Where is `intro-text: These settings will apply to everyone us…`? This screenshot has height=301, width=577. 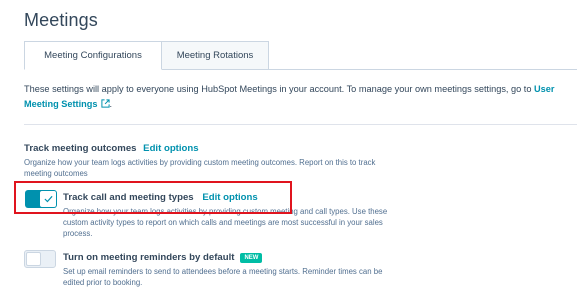 intro-text: These settings will apply to everyone us… is located at coordinates (291, 97).